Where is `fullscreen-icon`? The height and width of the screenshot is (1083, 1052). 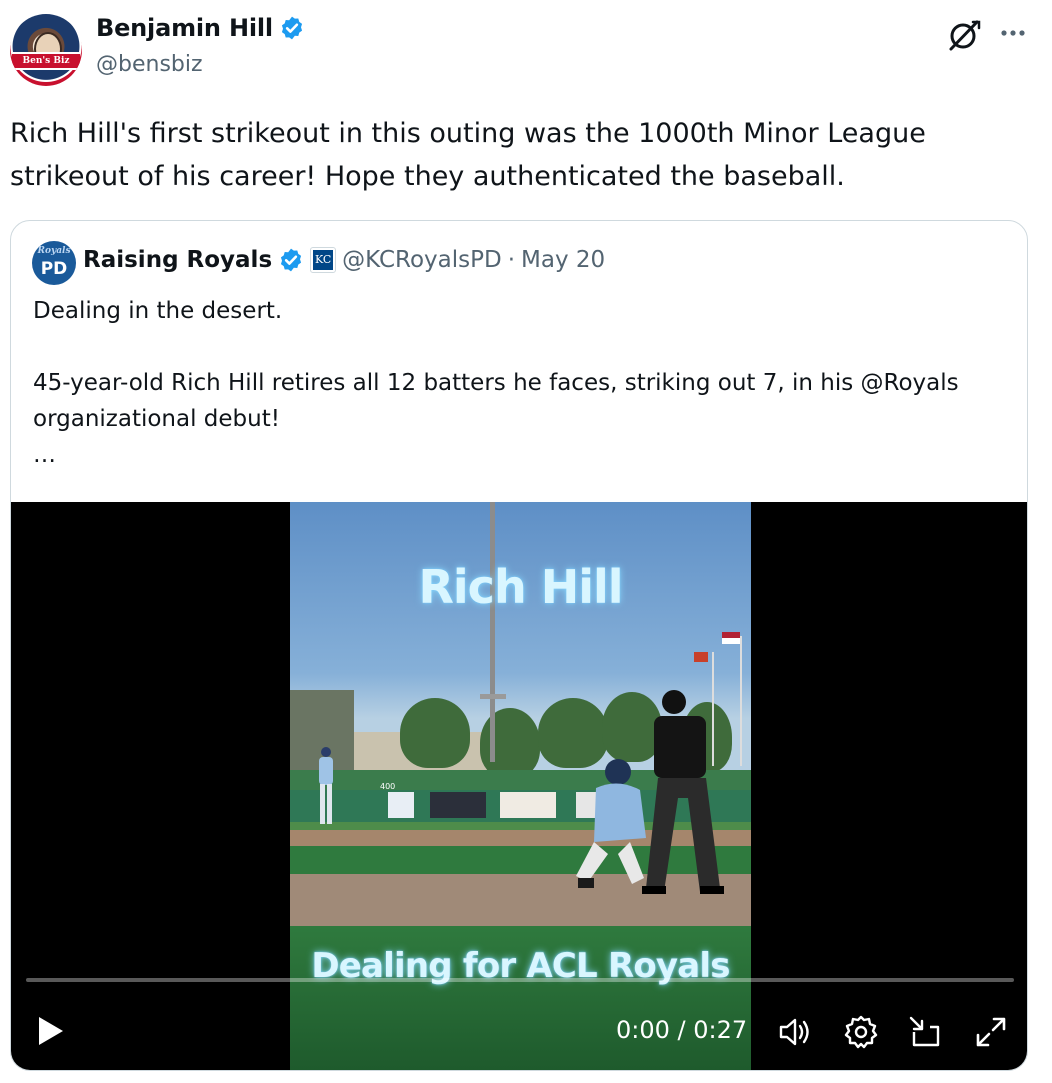 fullscreen-icon is located at coordinates (991, 1032).